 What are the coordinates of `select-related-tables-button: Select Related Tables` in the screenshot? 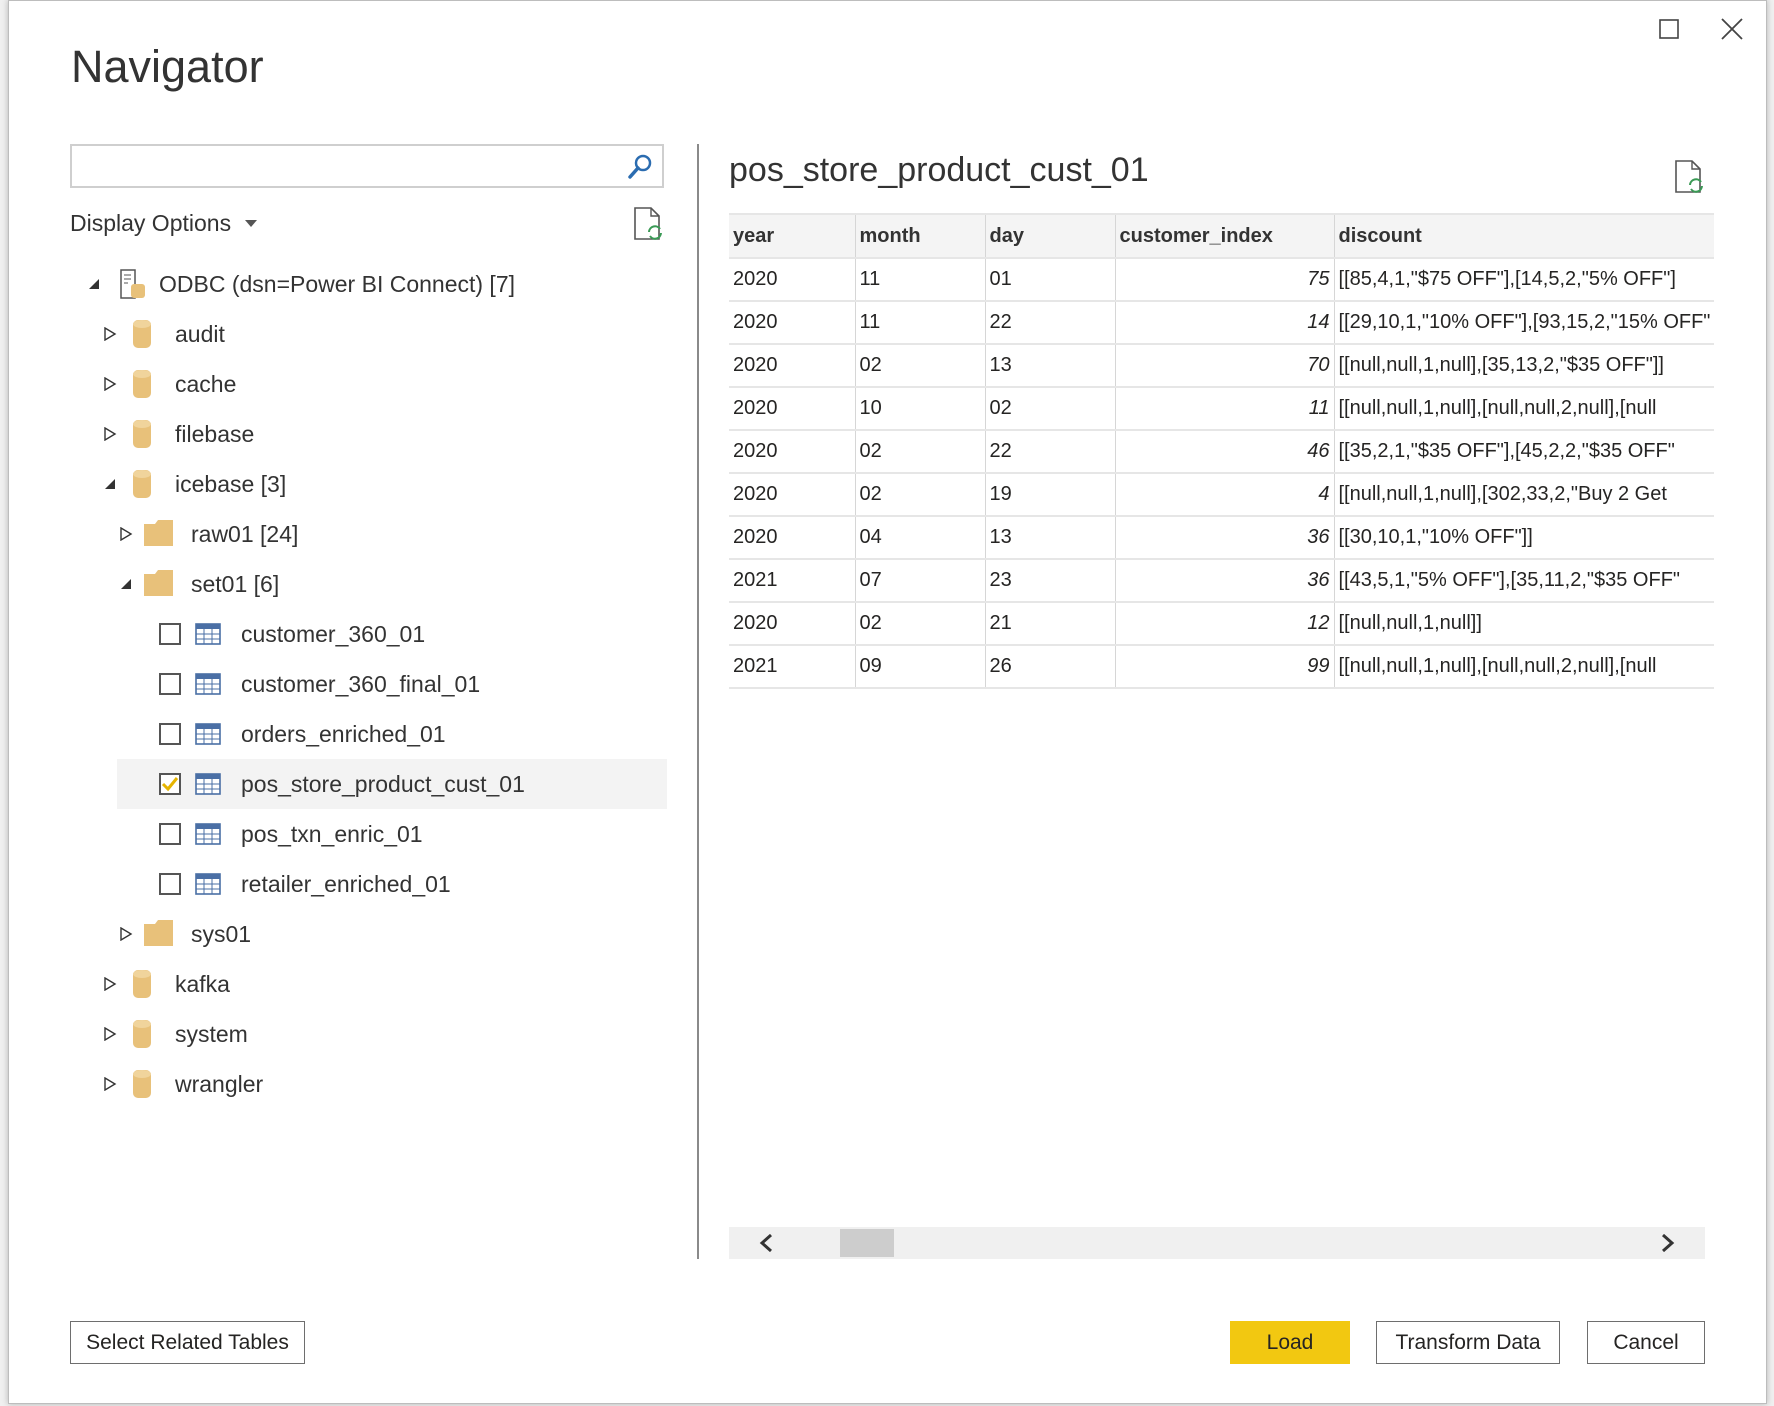 It's located at (187, 1342).